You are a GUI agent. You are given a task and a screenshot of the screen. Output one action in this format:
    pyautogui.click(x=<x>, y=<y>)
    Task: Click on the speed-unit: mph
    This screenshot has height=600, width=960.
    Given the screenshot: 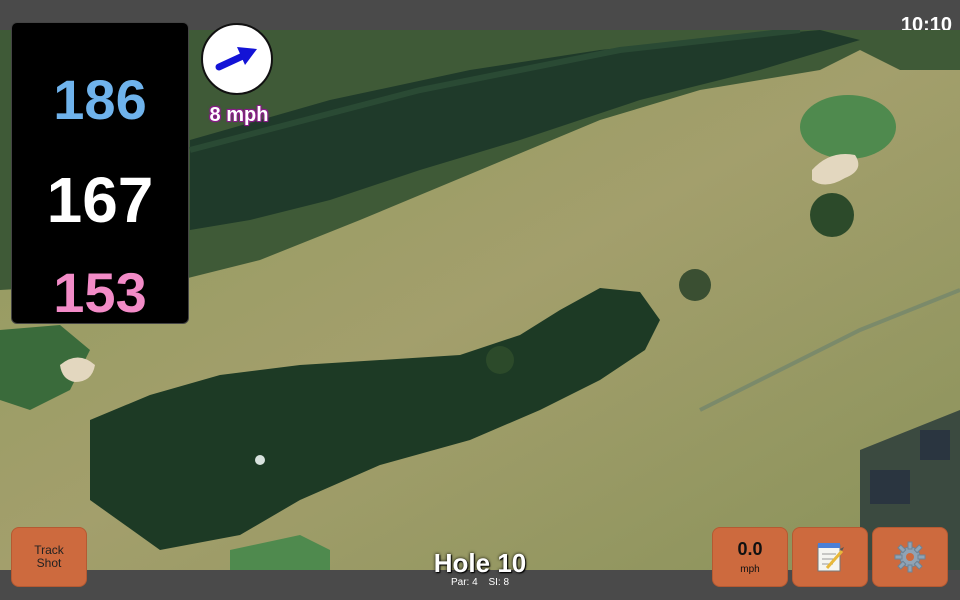 What is the action you would take?
    pyautogui.click(x=750, y=569)
    